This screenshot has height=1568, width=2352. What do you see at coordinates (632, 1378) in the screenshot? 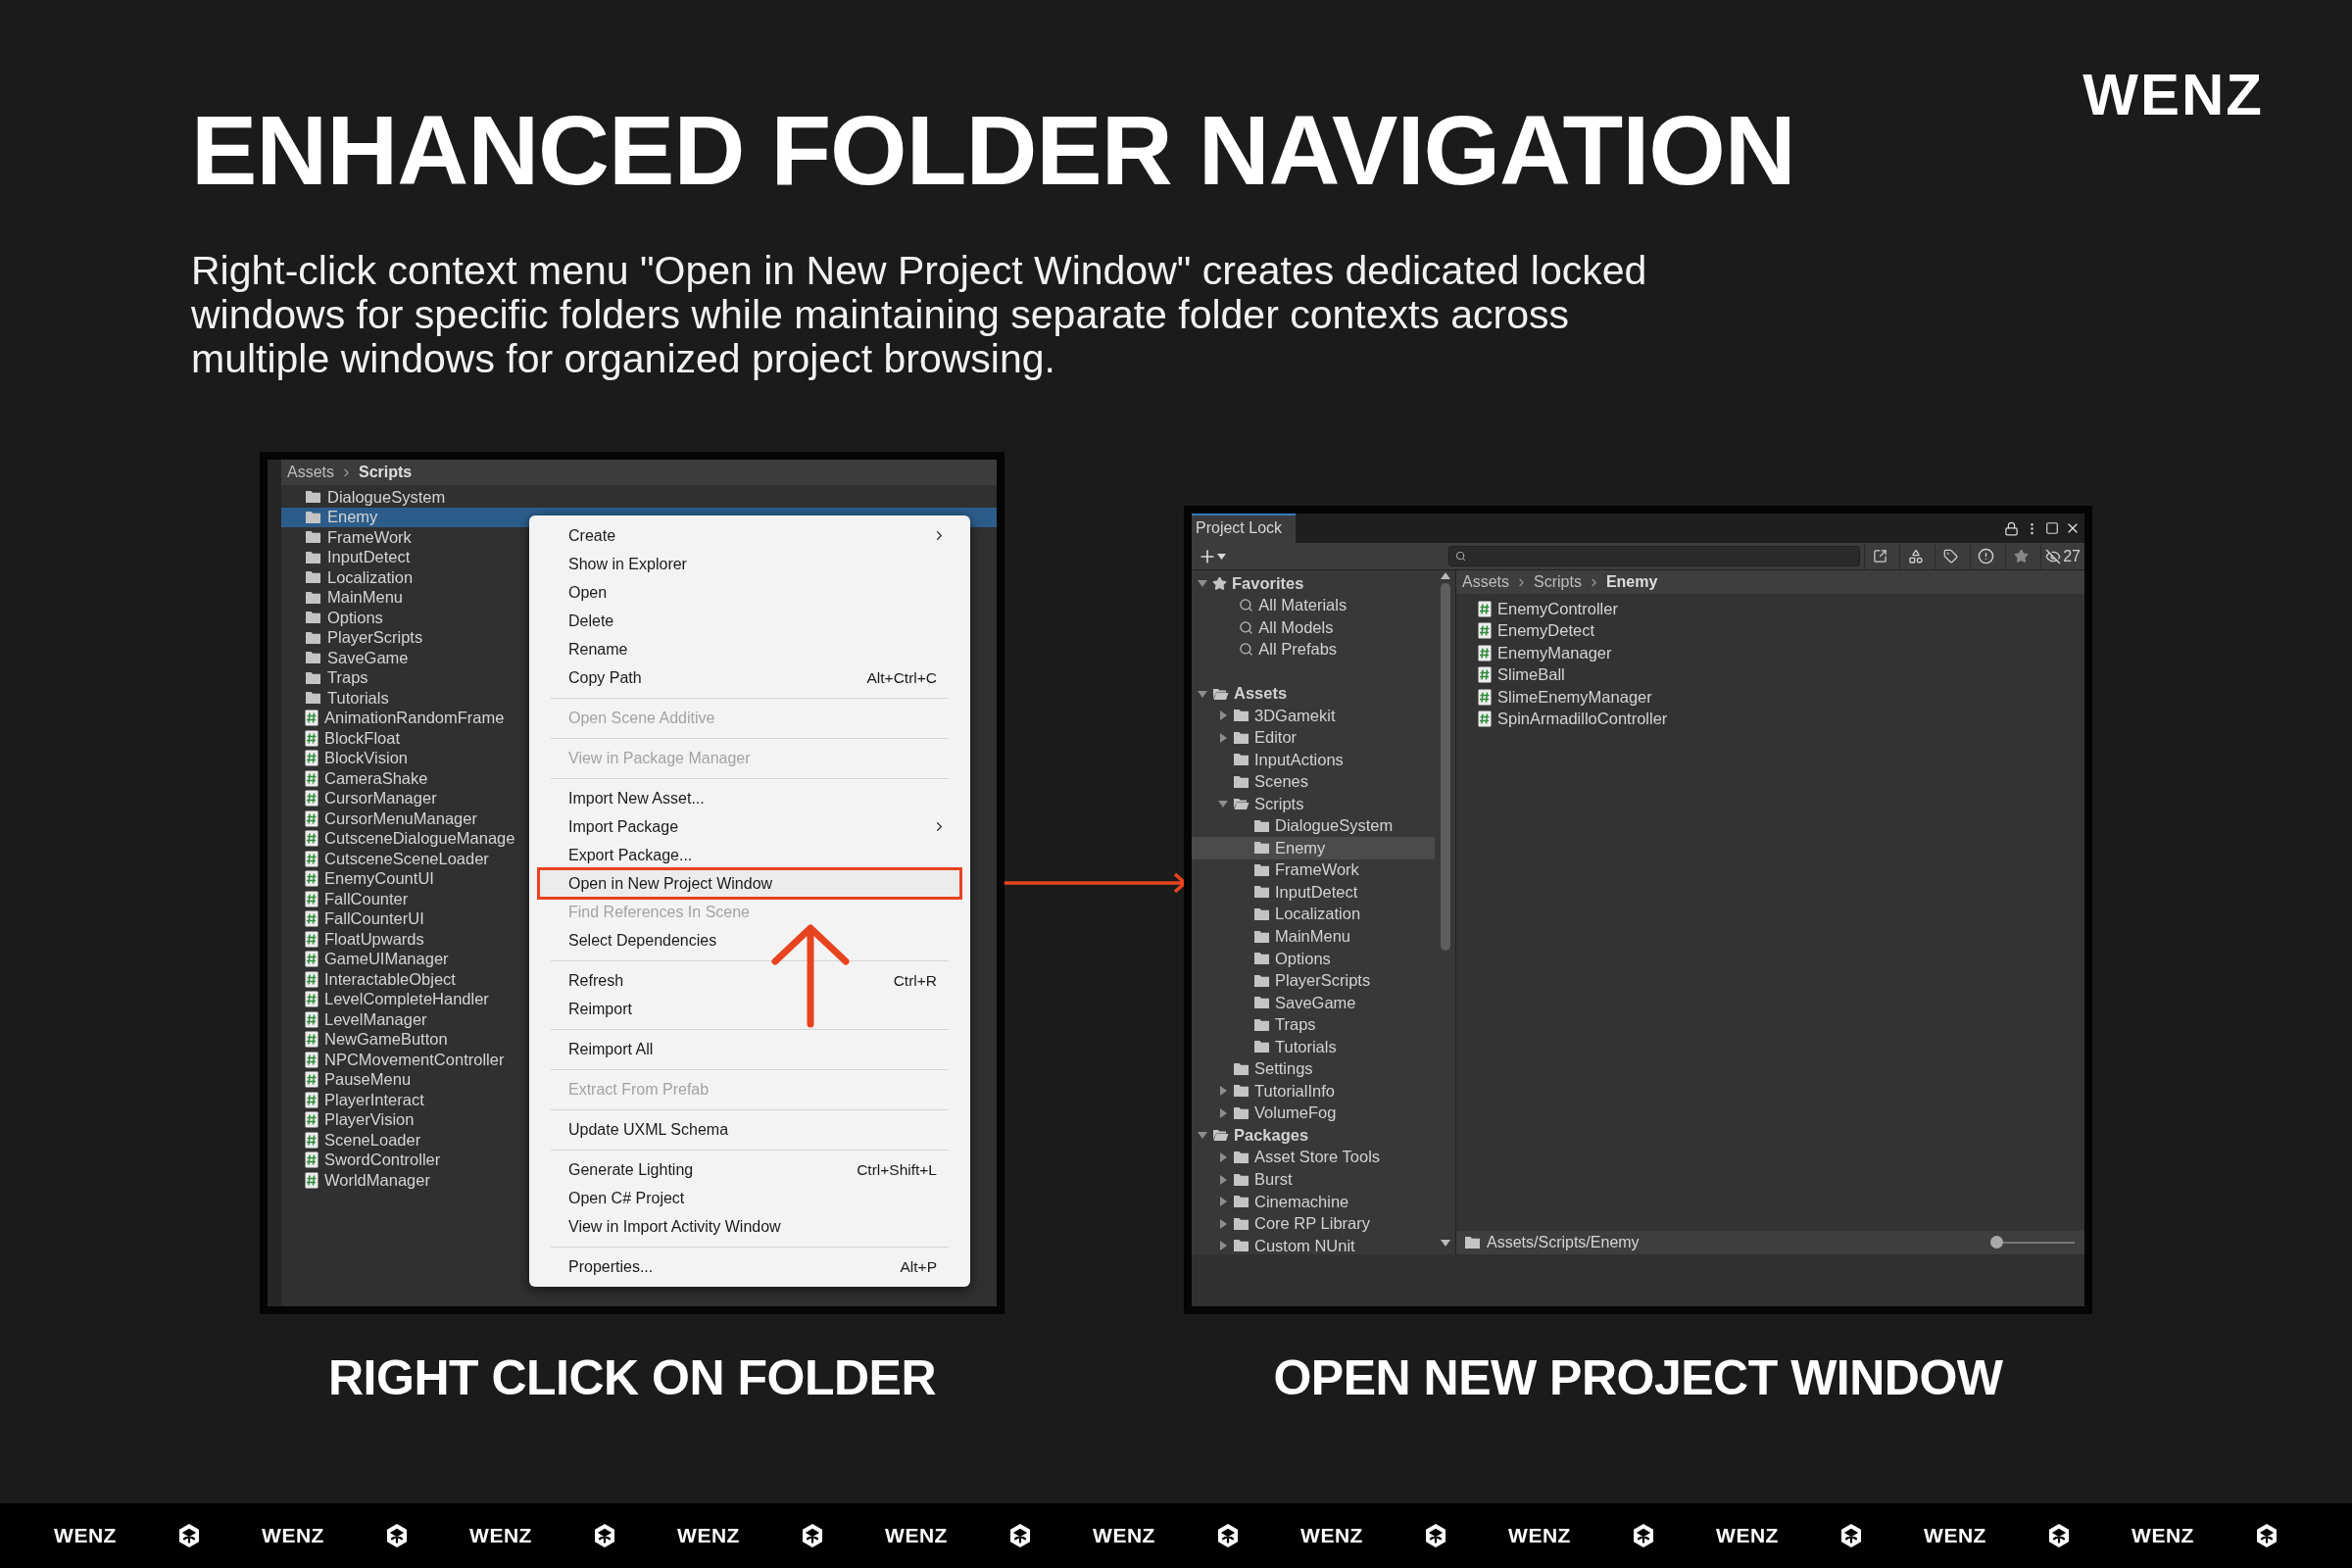
I see `panel-caption: RIGHT CLICK ON FOLDER` at bounding box center [632, 1378].